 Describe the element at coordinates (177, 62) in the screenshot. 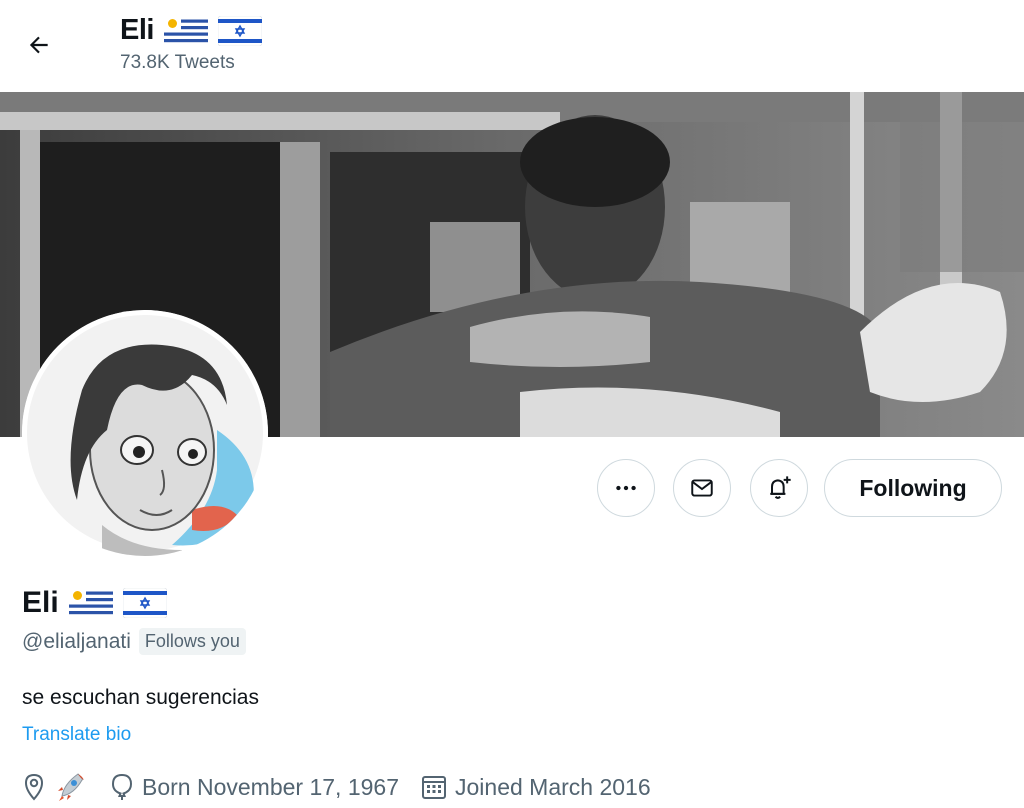

I see `tweet-count: 73.8K Tweets` at that location.